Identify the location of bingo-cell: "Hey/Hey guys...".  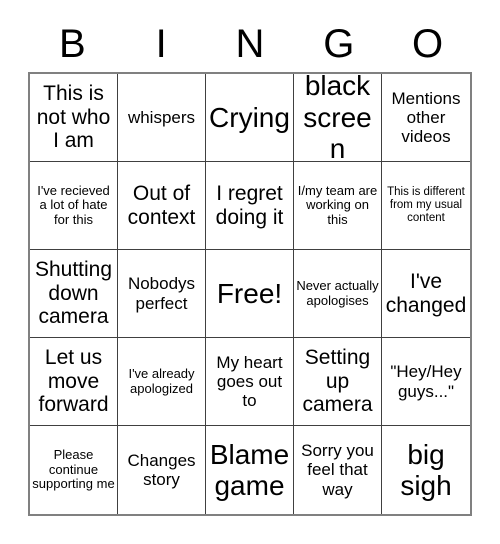
(426, 382).